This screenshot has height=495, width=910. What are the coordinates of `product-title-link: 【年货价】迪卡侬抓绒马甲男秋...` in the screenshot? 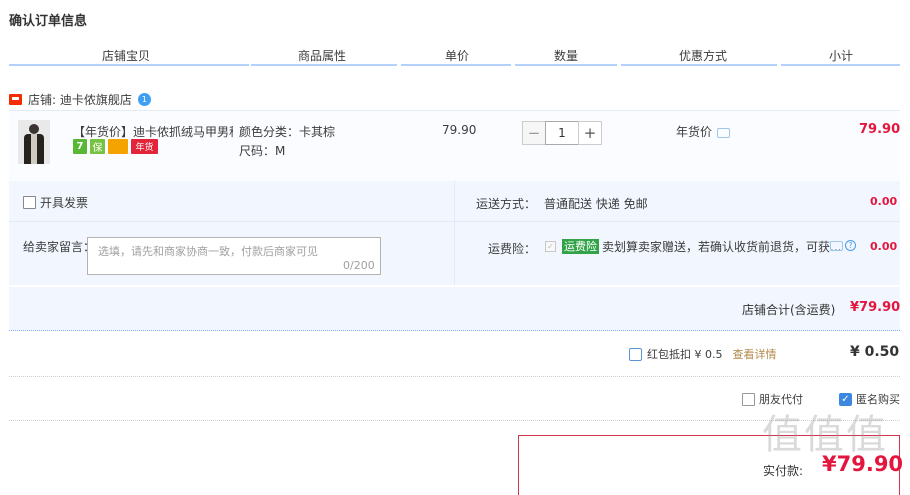 It's located at (153, 131).